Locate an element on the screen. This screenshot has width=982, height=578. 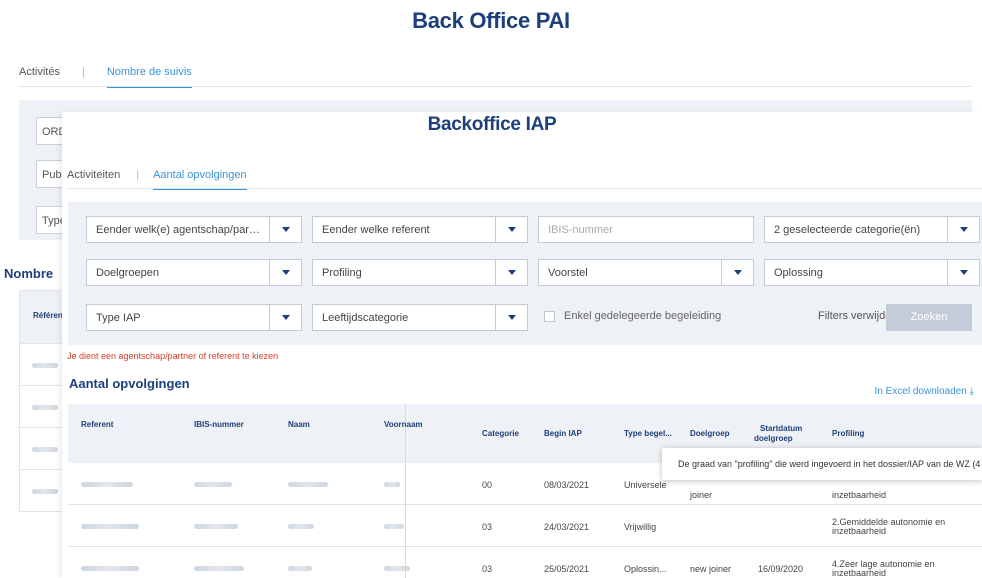
agency-select: Eender welk(e) agentschap/partner is located at coordinates (194, 229).